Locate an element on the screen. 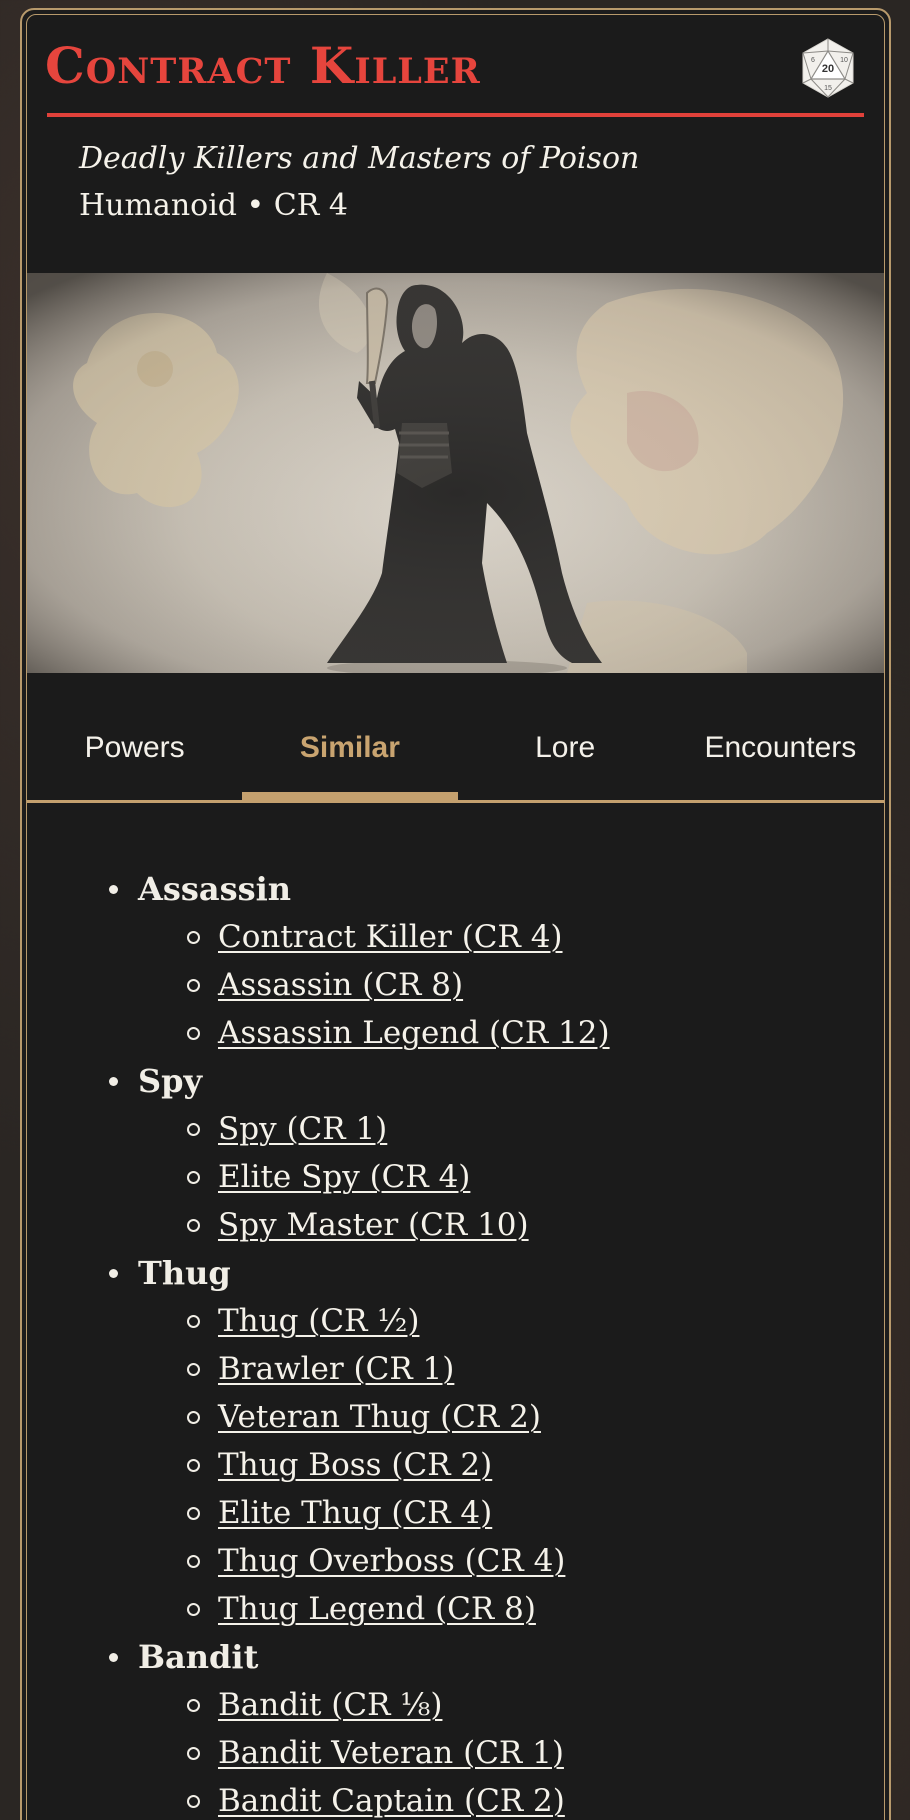 This screenshot has width=910, height=1820. group-title: Assassin is located at coordinates (481, 889).